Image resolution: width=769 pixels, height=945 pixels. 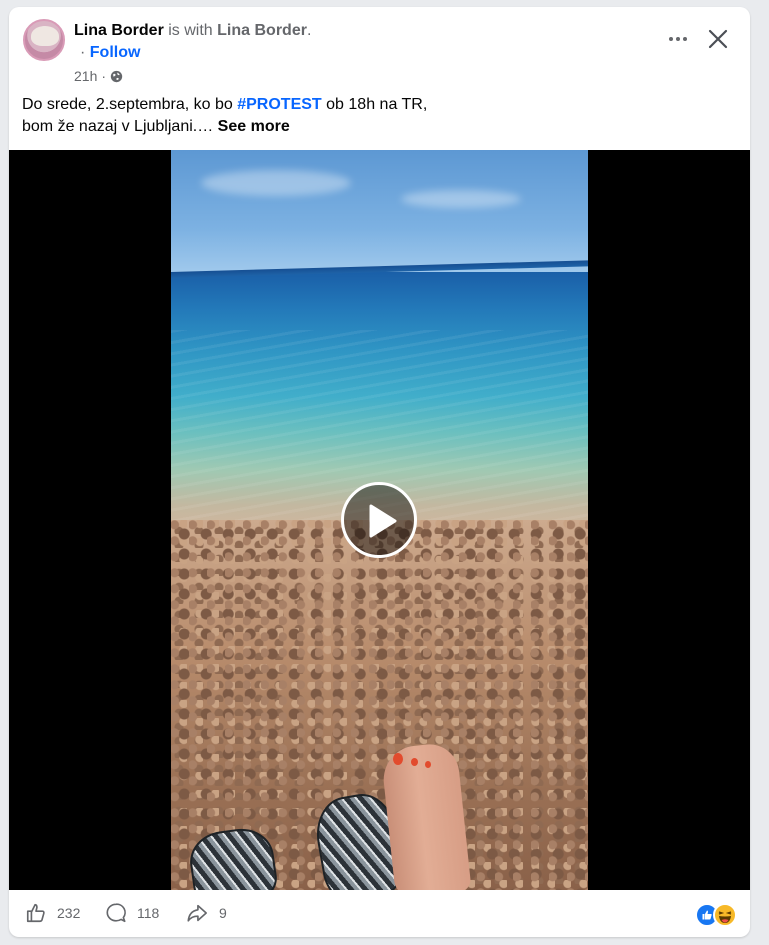 I want to click on with-text: is with, so click(x=190, y=30).